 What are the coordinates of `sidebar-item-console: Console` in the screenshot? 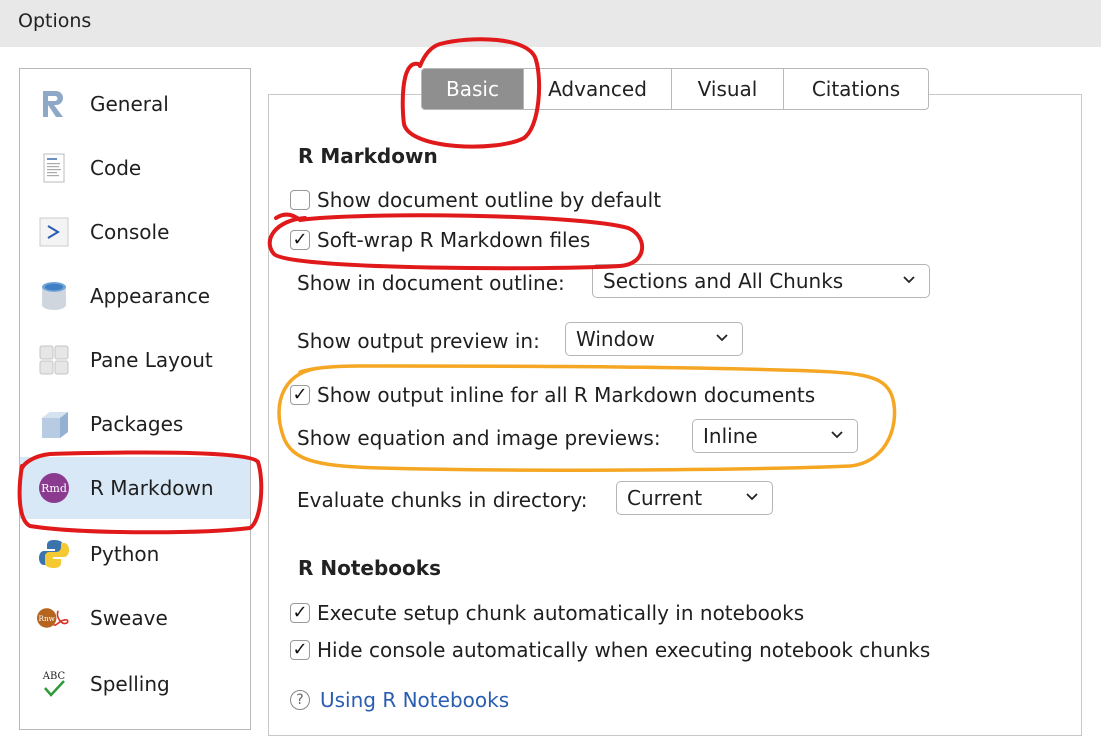 It's located at (135, 232).